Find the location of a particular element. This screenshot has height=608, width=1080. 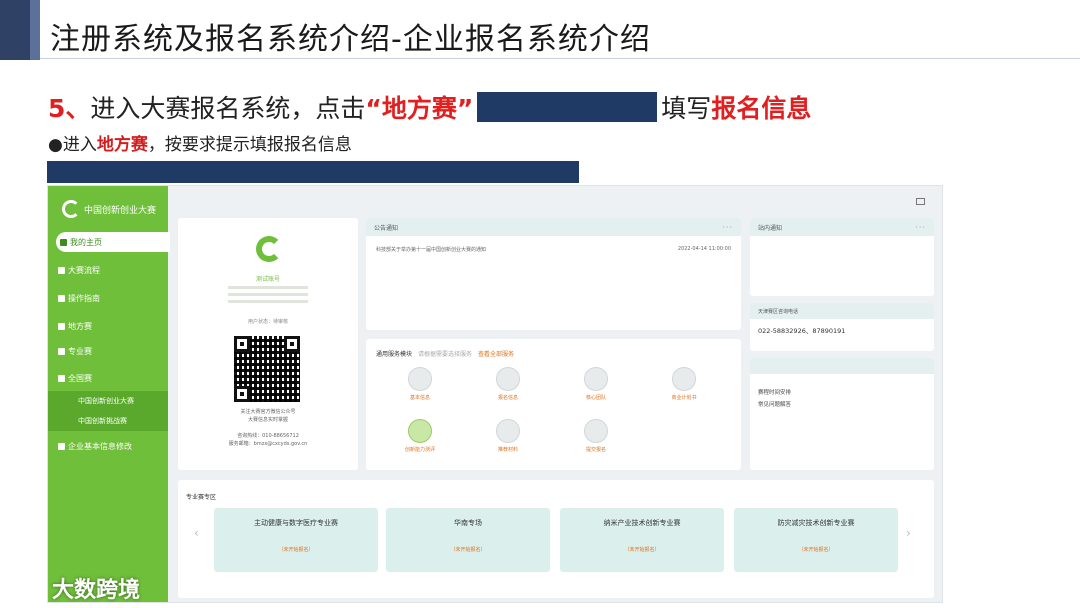

sidebar-subitem-innovation-contest: 中国创新创业大赛 is located at coordinates (108, 401).